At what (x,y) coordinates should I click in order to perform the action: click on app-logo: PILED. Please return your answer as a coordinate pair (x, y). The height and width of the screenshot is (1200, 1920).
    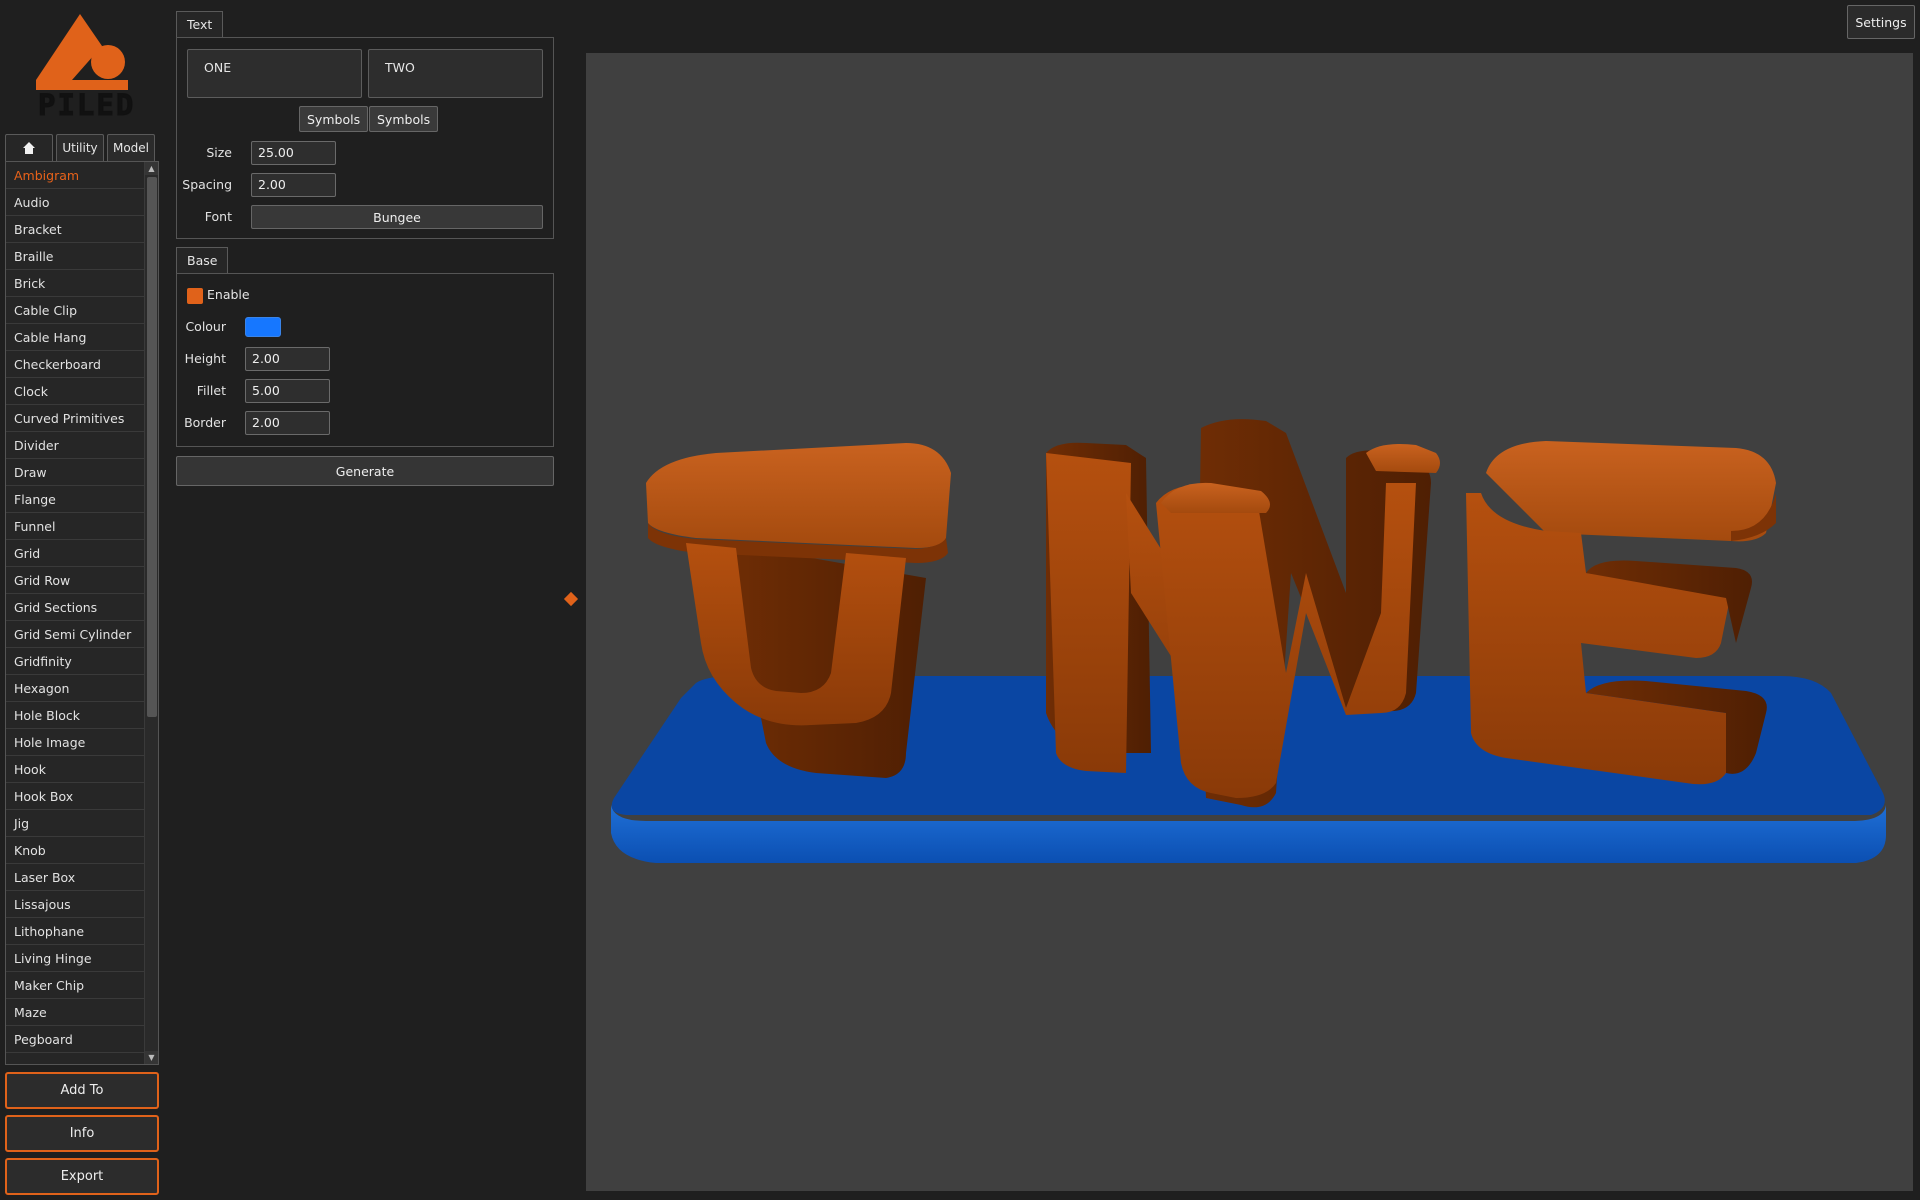
    Looking at the image, I should click on (84, 68).